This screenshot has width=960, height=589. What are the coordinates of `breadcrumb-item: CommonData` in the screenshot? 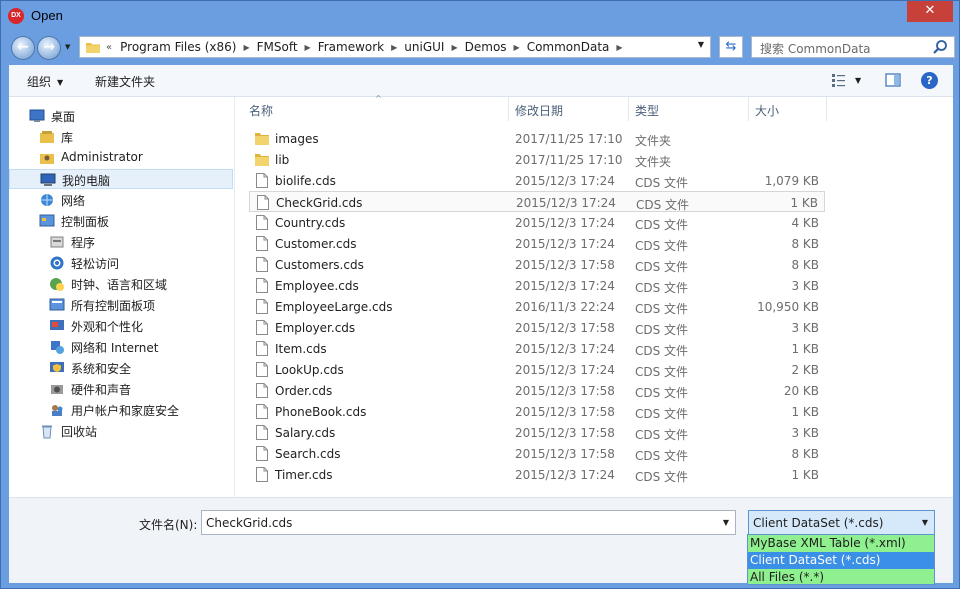 It's located at (568, 47).